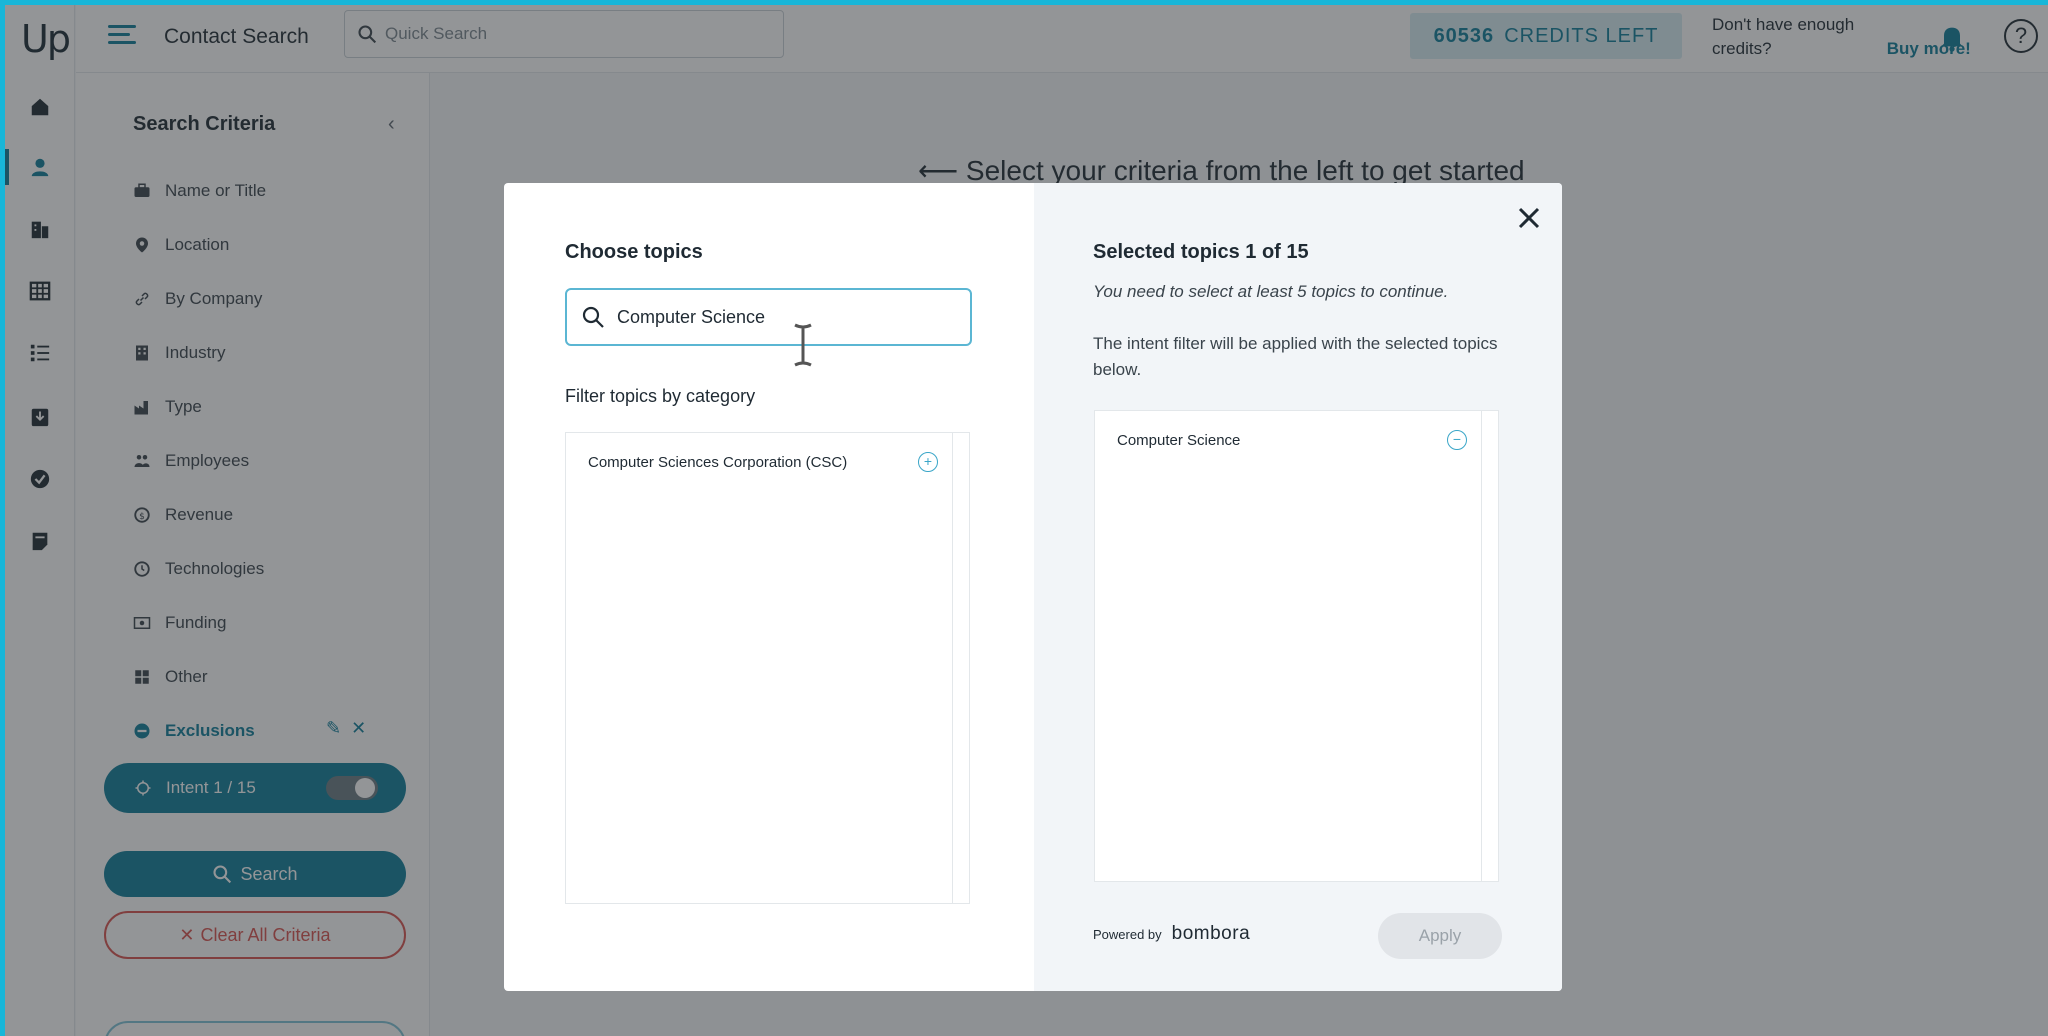  What do you see at coordinates (1179, 440) in the screenshot?
I see `topic-name: Computer Science` at bounding box center [1179, 440].